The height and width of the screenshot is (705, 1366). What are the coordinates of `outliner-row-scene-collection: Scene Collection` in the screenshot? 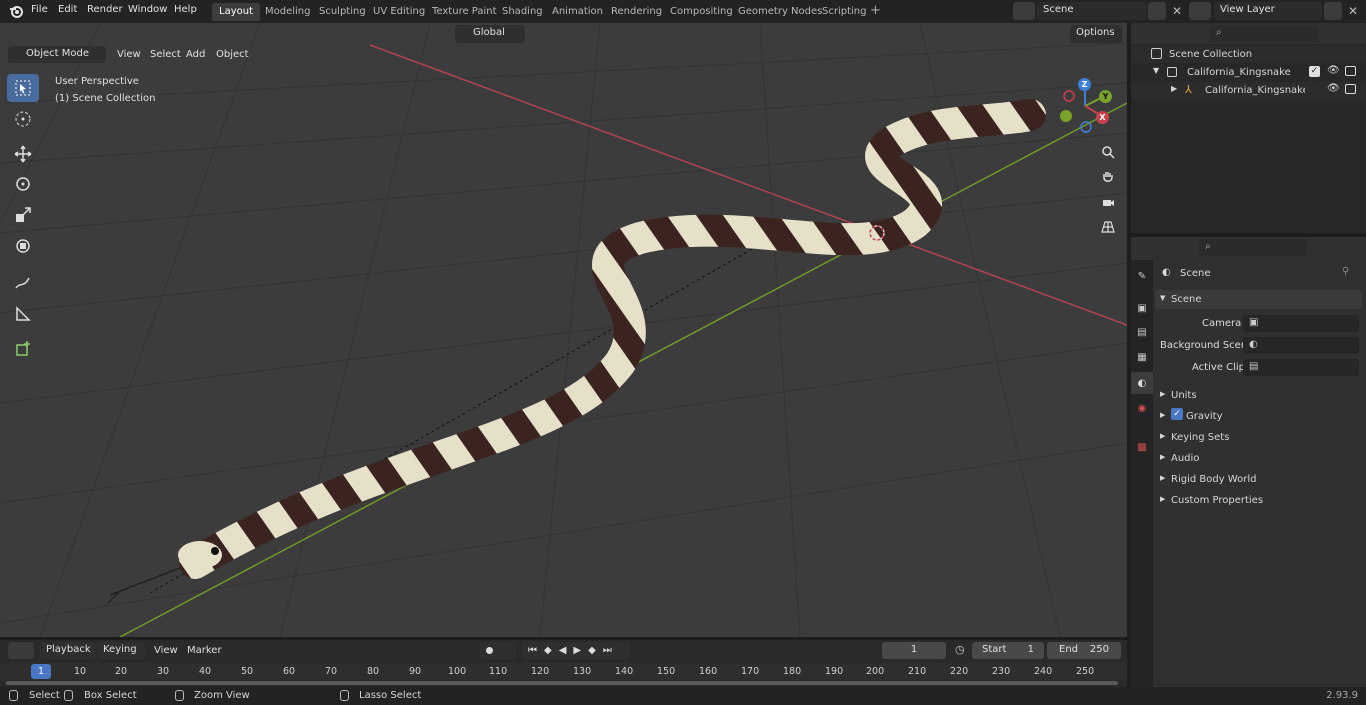 It's located at (1248, 54).